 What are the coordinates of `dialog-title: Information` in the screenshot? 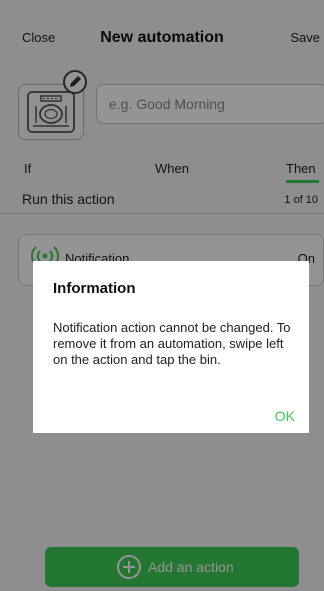 It's located at (94, 288).